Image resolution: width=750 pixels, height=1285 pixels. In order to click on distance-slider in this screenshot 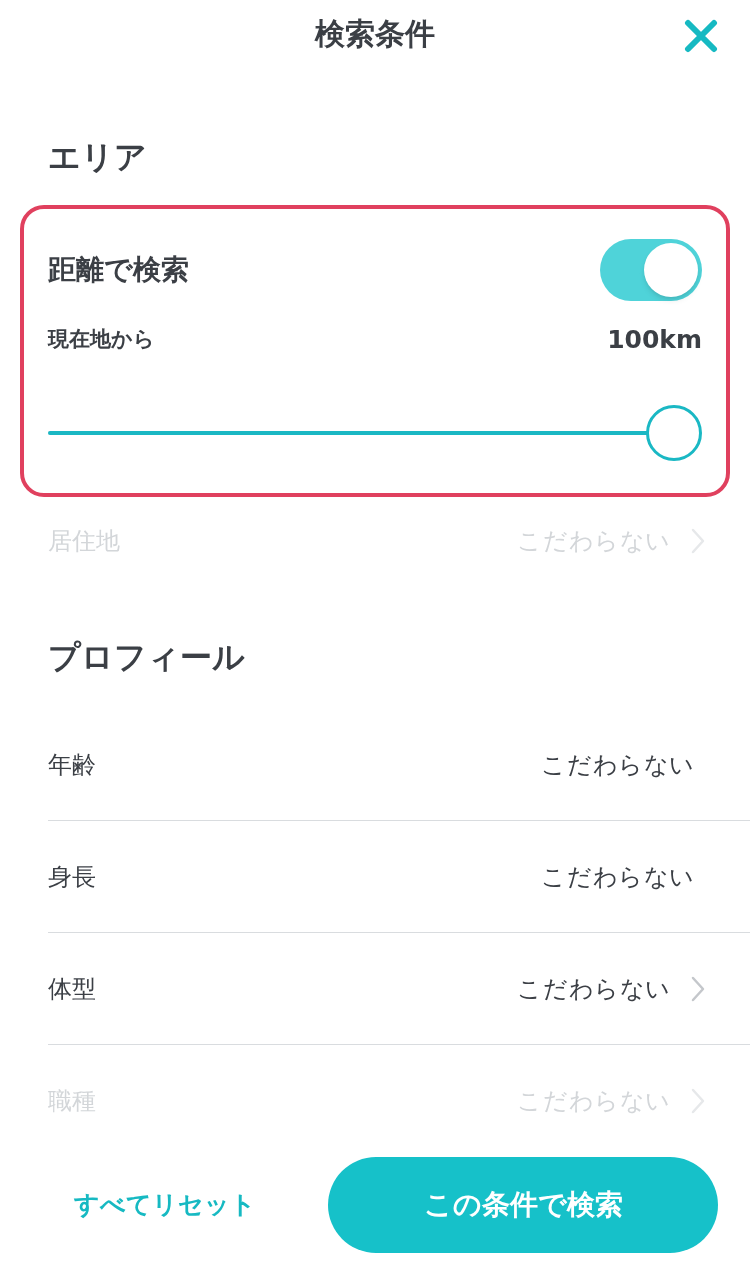, I will do `click(375, 433)`.